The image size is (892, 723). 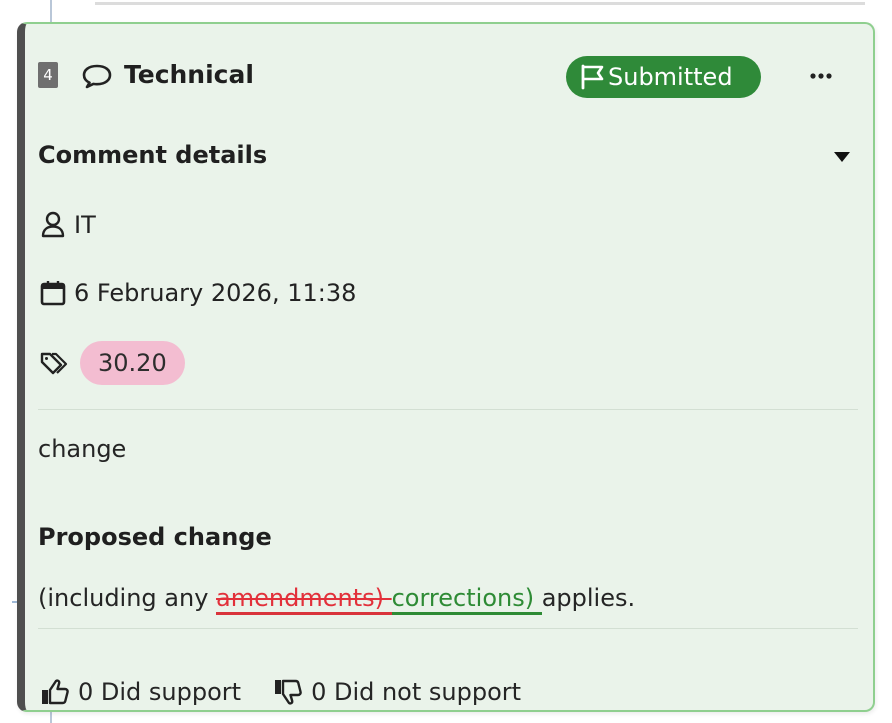 What do you see at coordinates (304, 599) in the screenshot?
I see `deleted-text: amendments)` at bounding box center [304, 599].